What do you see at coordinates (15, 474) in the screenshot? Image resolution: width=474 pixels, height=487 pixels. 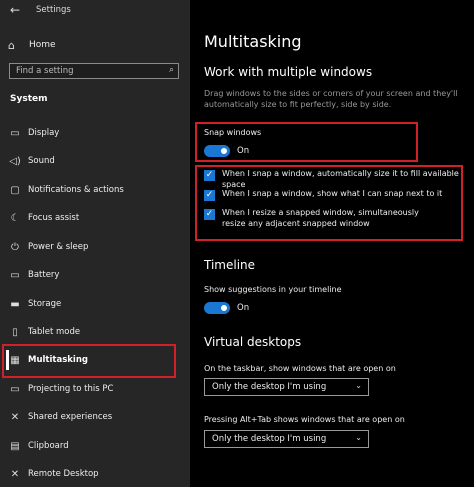 I see `remote-desktop-icon: ✕` at bounding box center [15, 474].